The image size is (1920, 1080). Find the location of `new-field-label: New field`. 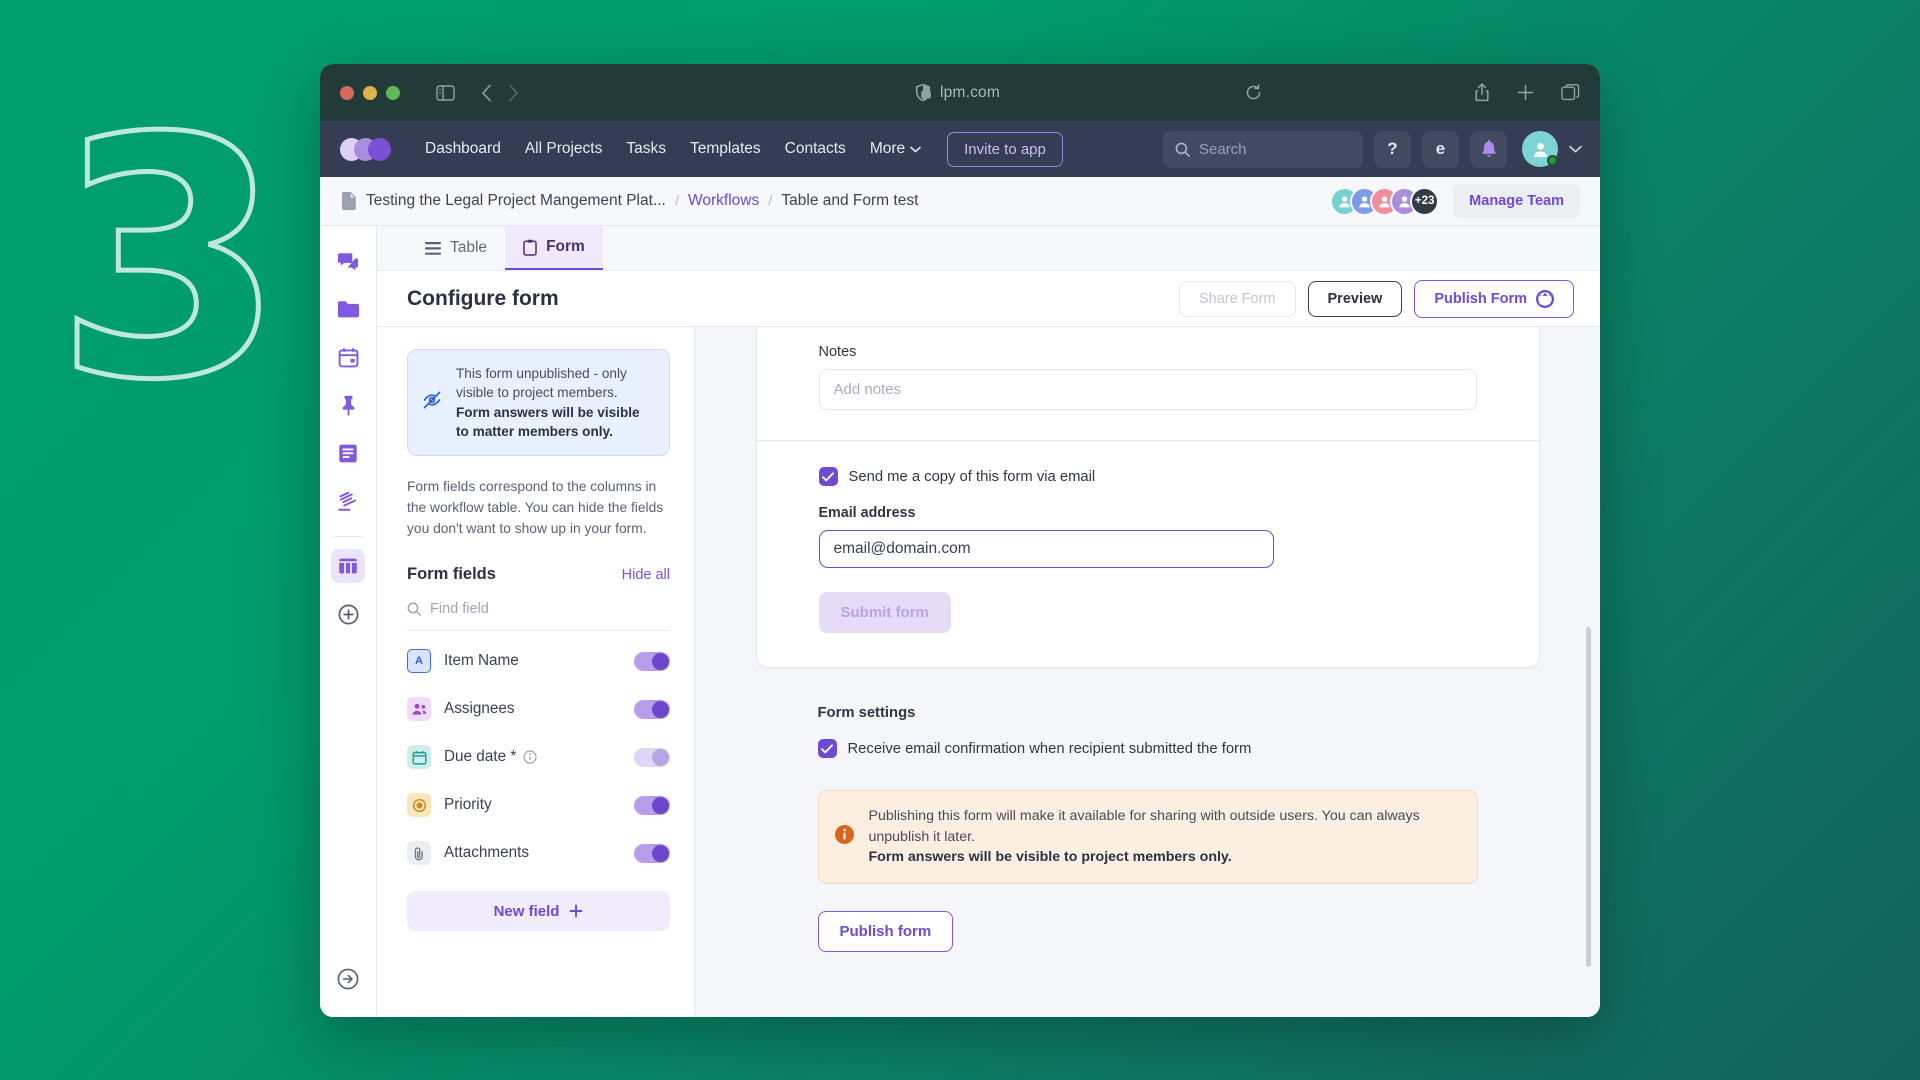

new-field-label: New field is located at coordinates (526, 911).